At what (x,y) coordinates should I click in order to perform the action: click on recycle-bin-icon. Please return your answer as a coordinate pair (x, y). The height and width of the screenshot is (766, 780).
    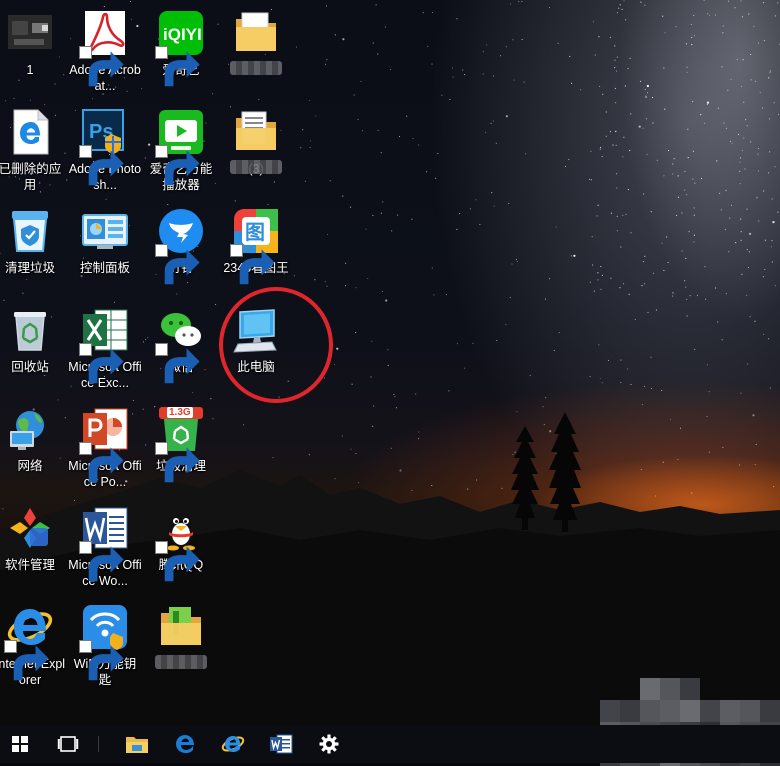
    Looking at the image, I should click on (30, 330).